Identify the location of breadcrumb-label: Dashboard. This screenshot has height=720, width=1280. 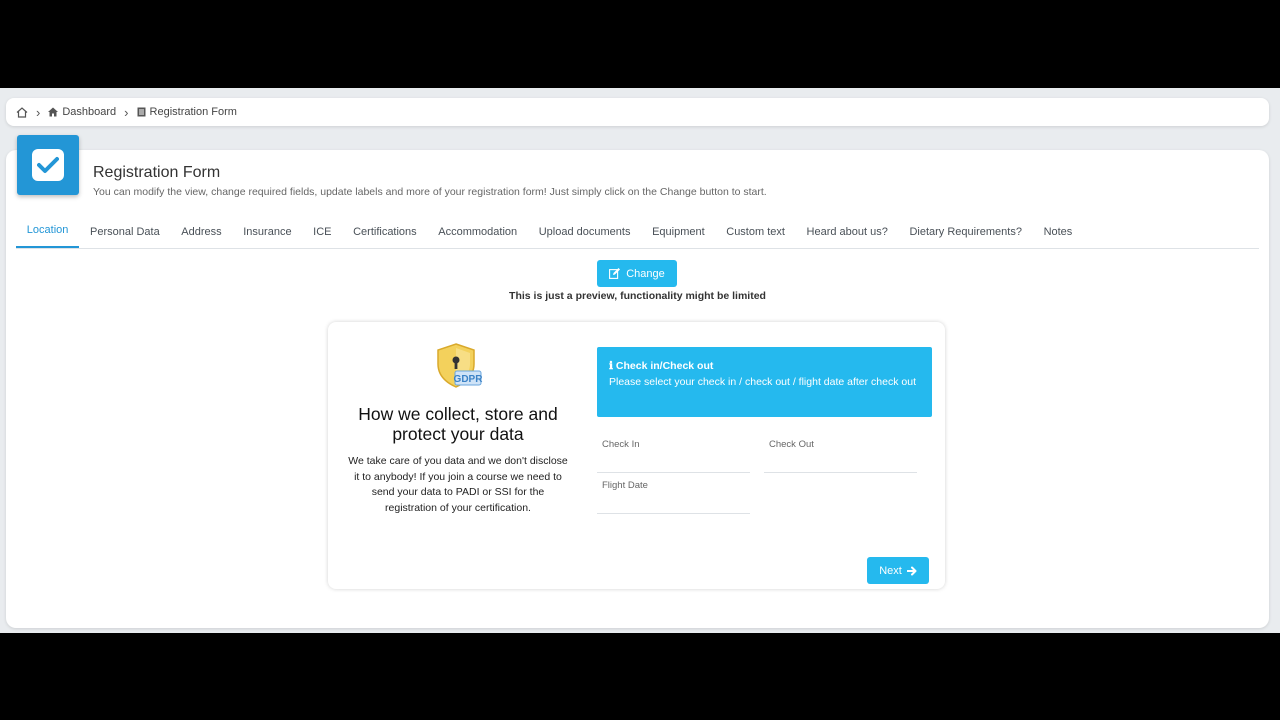
(89, 112).